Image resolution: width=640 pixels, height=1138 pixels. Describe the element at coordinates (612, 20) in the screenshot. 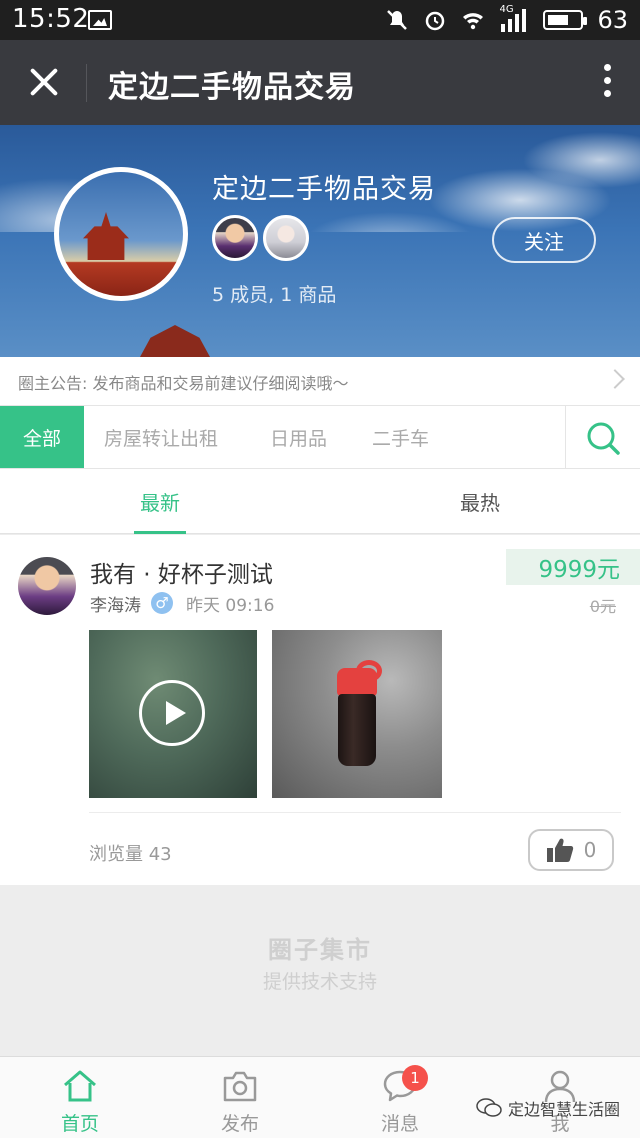

I see `battery-level: 63` at that location.